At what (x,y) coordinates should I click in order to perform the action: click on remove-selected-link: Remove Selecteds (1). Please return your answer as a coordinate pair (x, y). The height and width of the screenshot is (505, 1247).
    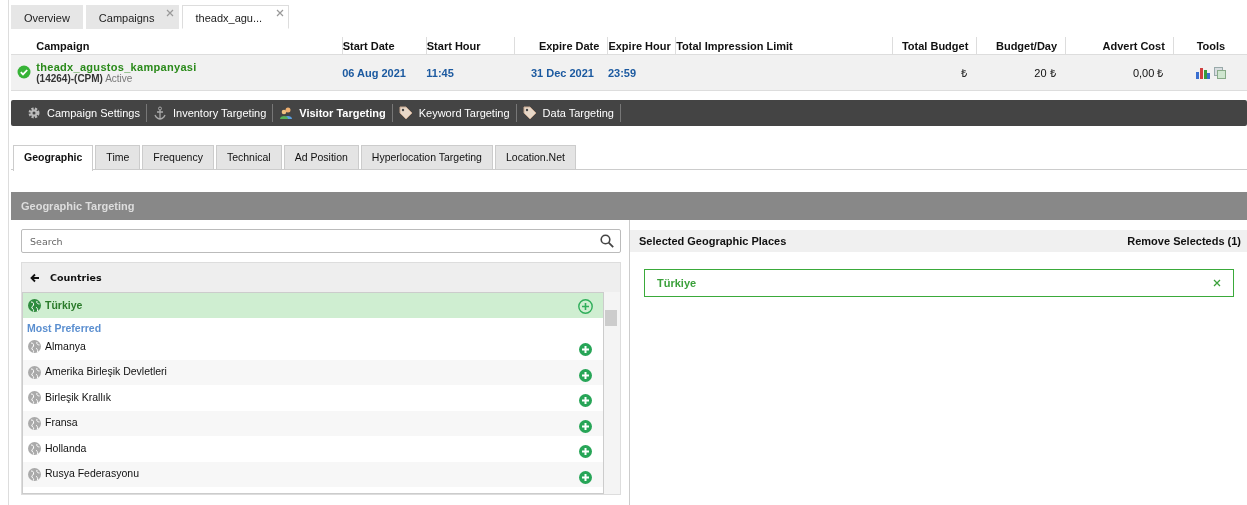
    Looking at the image, I should click on (1184, 241).